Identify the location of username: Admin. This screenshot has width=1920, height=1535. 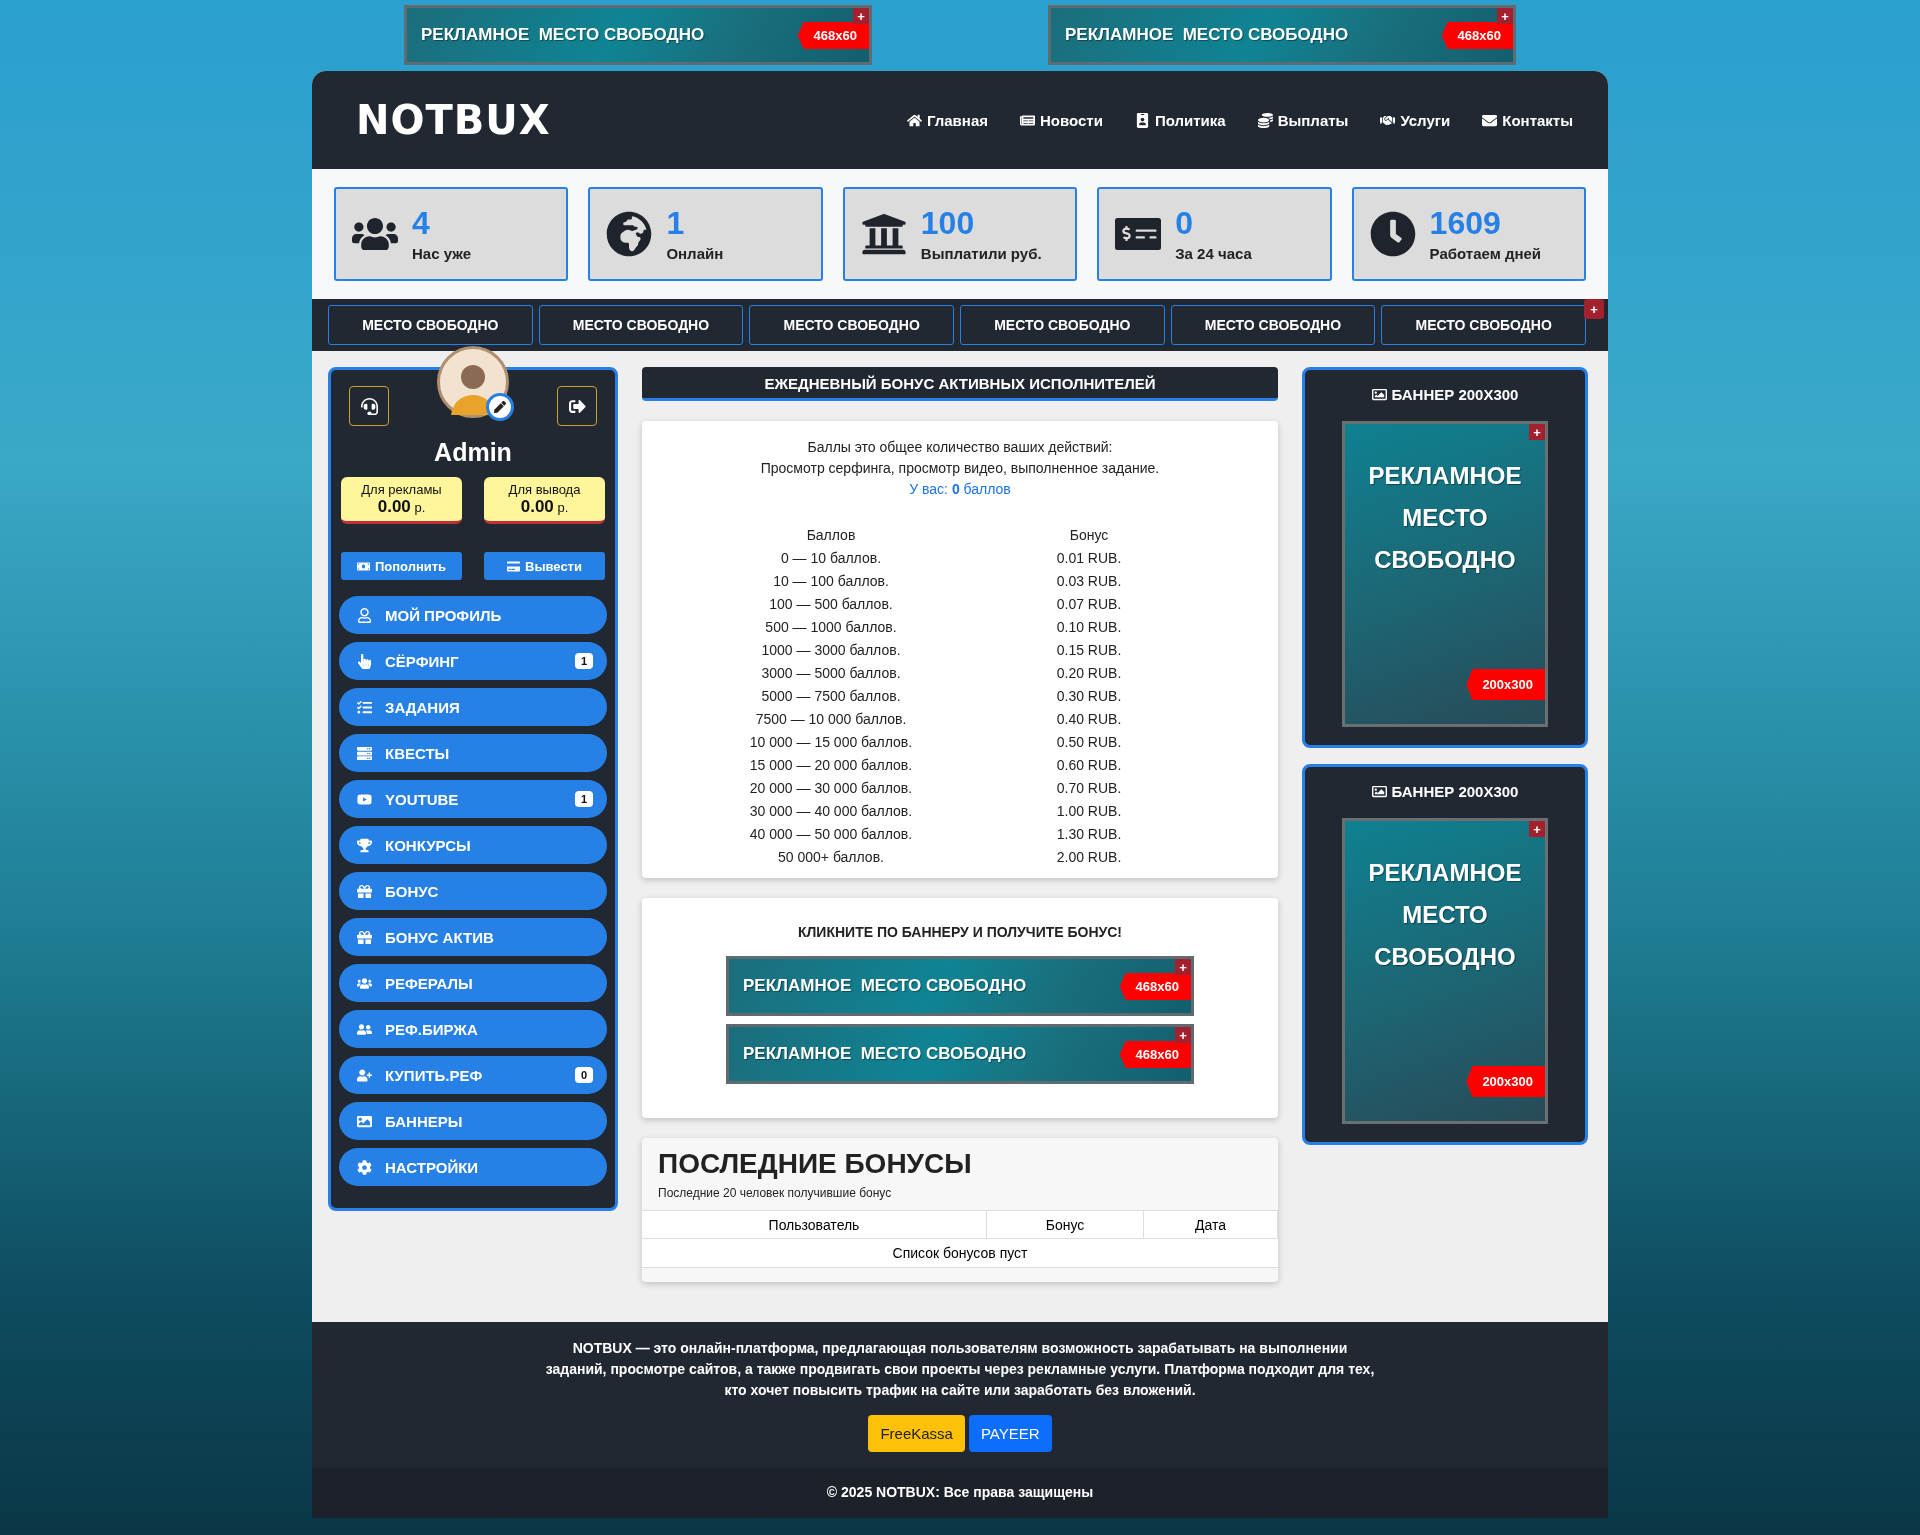
(473, 452).